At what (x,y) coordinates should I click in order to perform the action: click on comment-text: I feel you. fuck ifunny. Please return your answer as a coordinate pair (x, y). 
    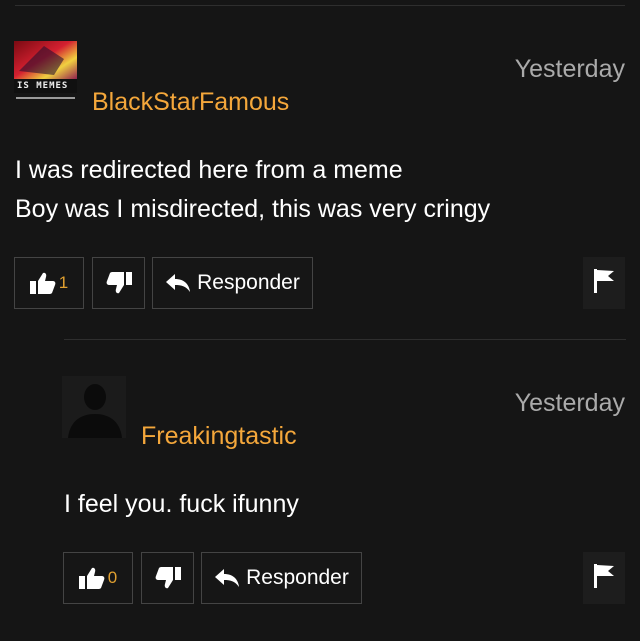
    Looking at the image, I should click on (181, 504).